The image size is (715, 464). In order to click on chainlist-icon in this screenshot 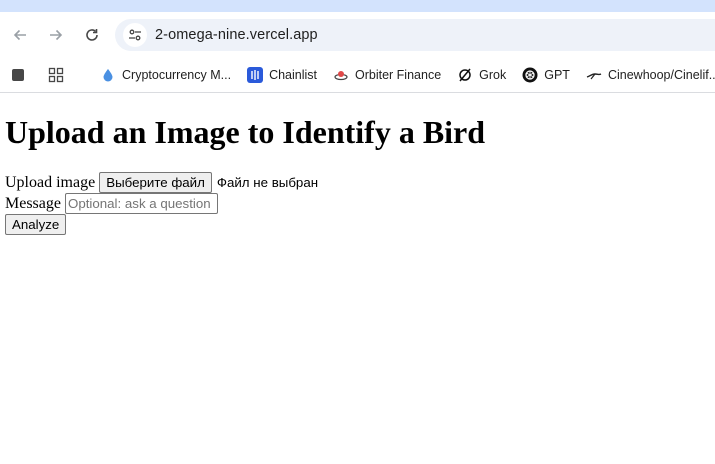, I will do `click(255, 75)`.